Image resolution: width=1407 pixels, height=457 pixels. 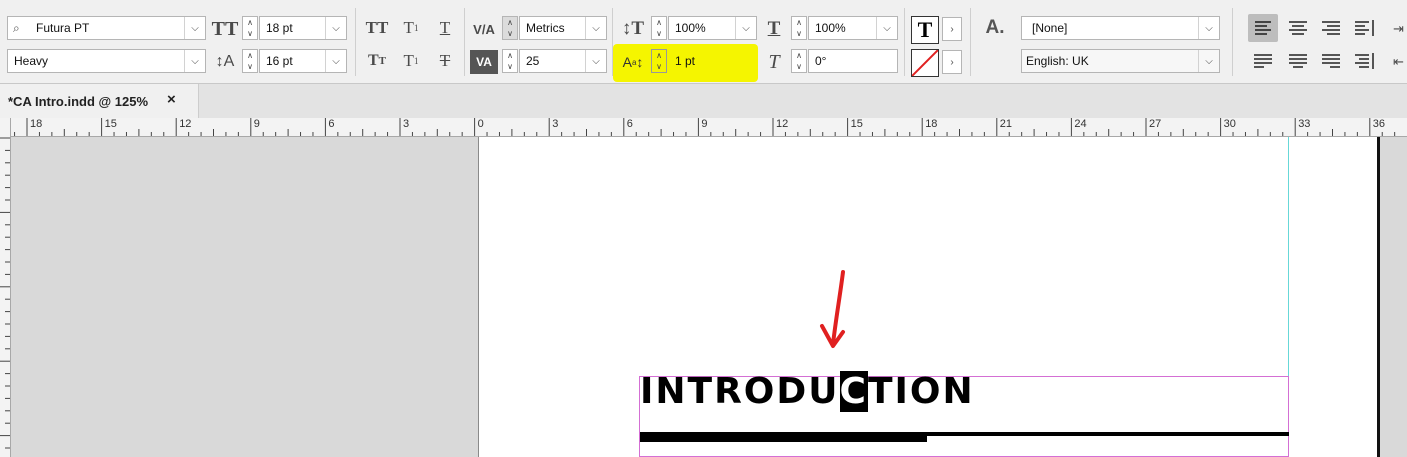 What do you see at coordinates (832, 309) in the screenshot?
I see `annotation-arrow-icon` at bounding box center [832, 309].